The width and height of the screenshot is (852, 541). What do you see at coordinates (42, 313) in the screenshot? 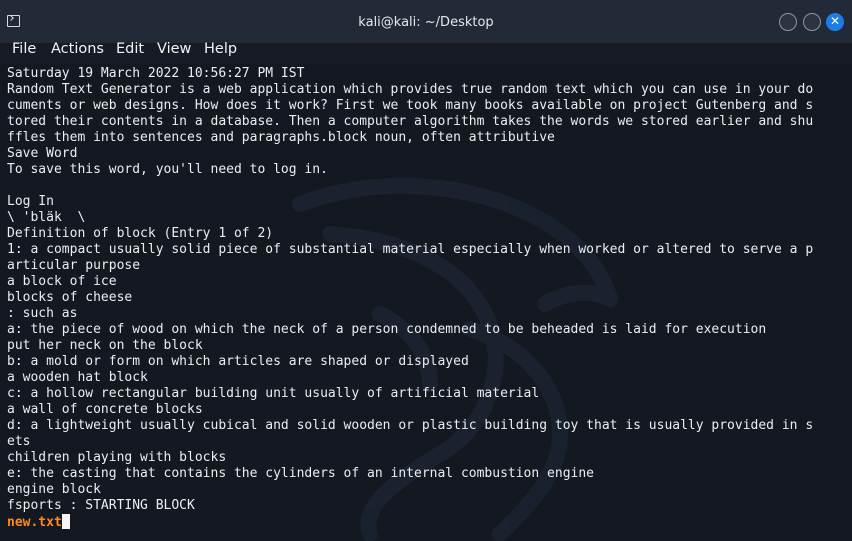
I see `terminal-line: : such as` at bounding box center [42, 313].